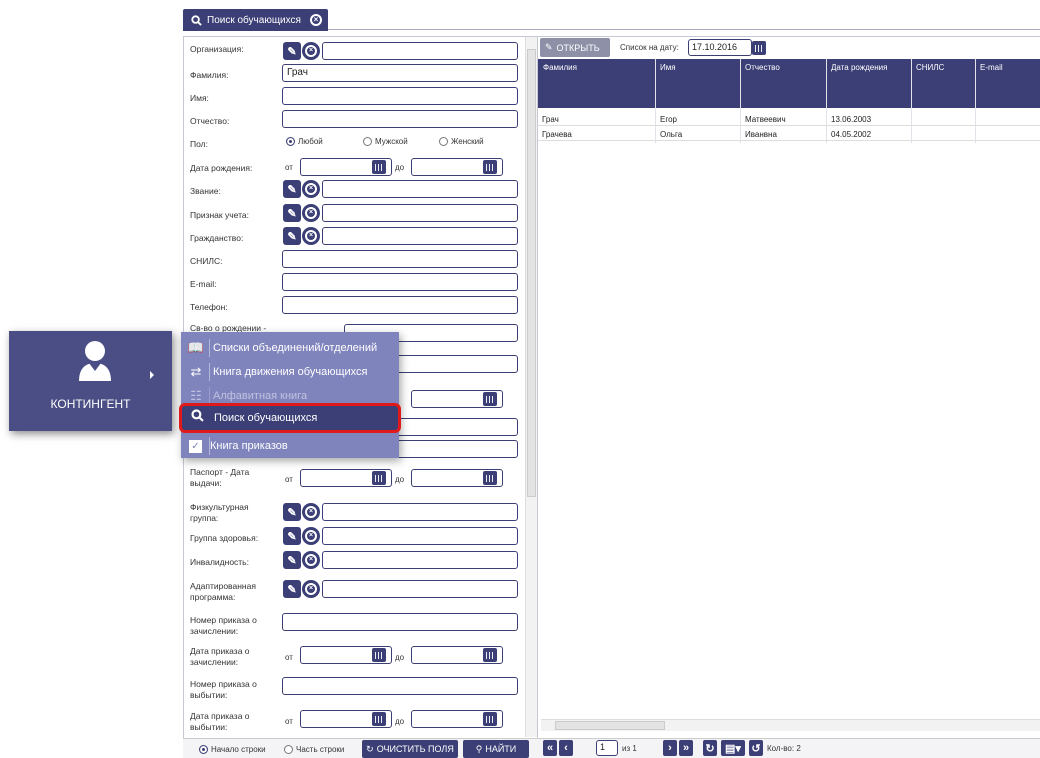 The image size is (1040, 758). What do you see at coordinates (292, 51) in the screenshot?
I see `edit-organization-button: ✎` at bounding box center [292, 51].